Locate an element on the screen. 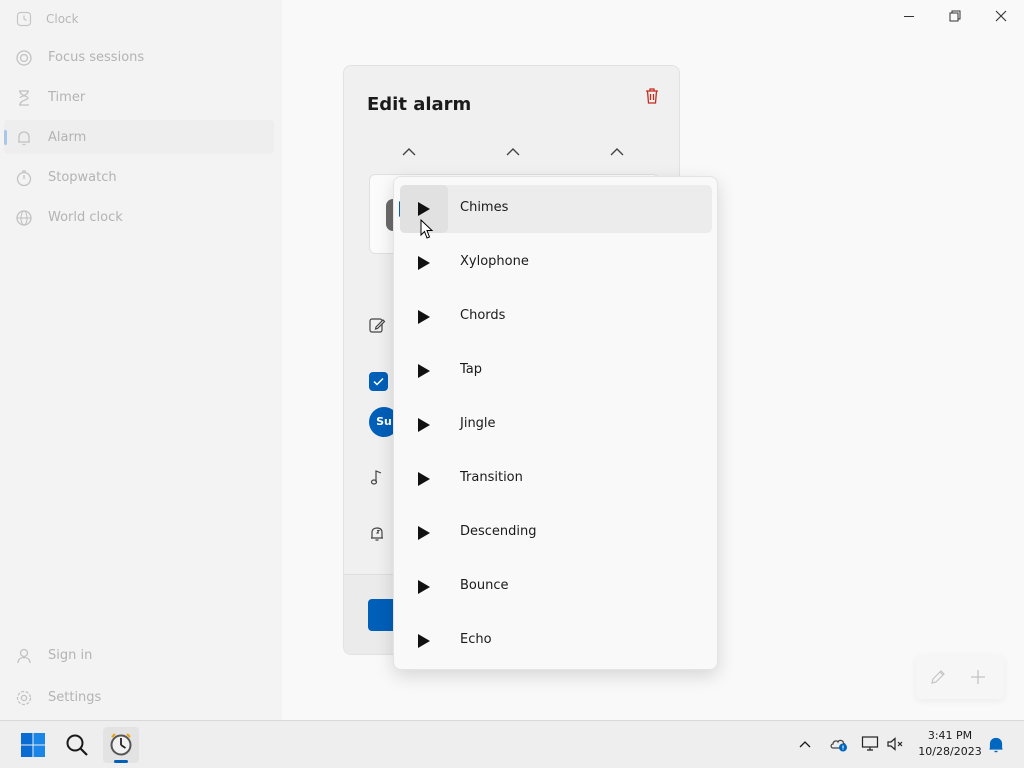 The height and width of the screenshot is (768, 1024). sound-name: Chords is located at coordinates (483, 315).